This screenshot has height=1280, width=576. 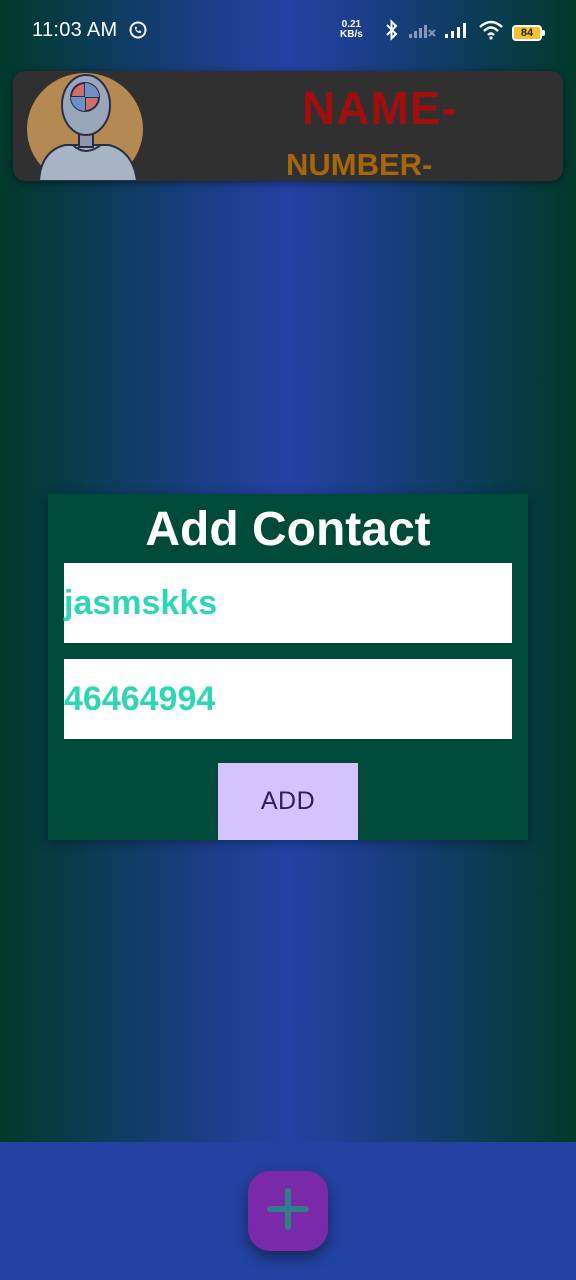 I want to click on robot-avatar-icon, so click(x=91, y=126).